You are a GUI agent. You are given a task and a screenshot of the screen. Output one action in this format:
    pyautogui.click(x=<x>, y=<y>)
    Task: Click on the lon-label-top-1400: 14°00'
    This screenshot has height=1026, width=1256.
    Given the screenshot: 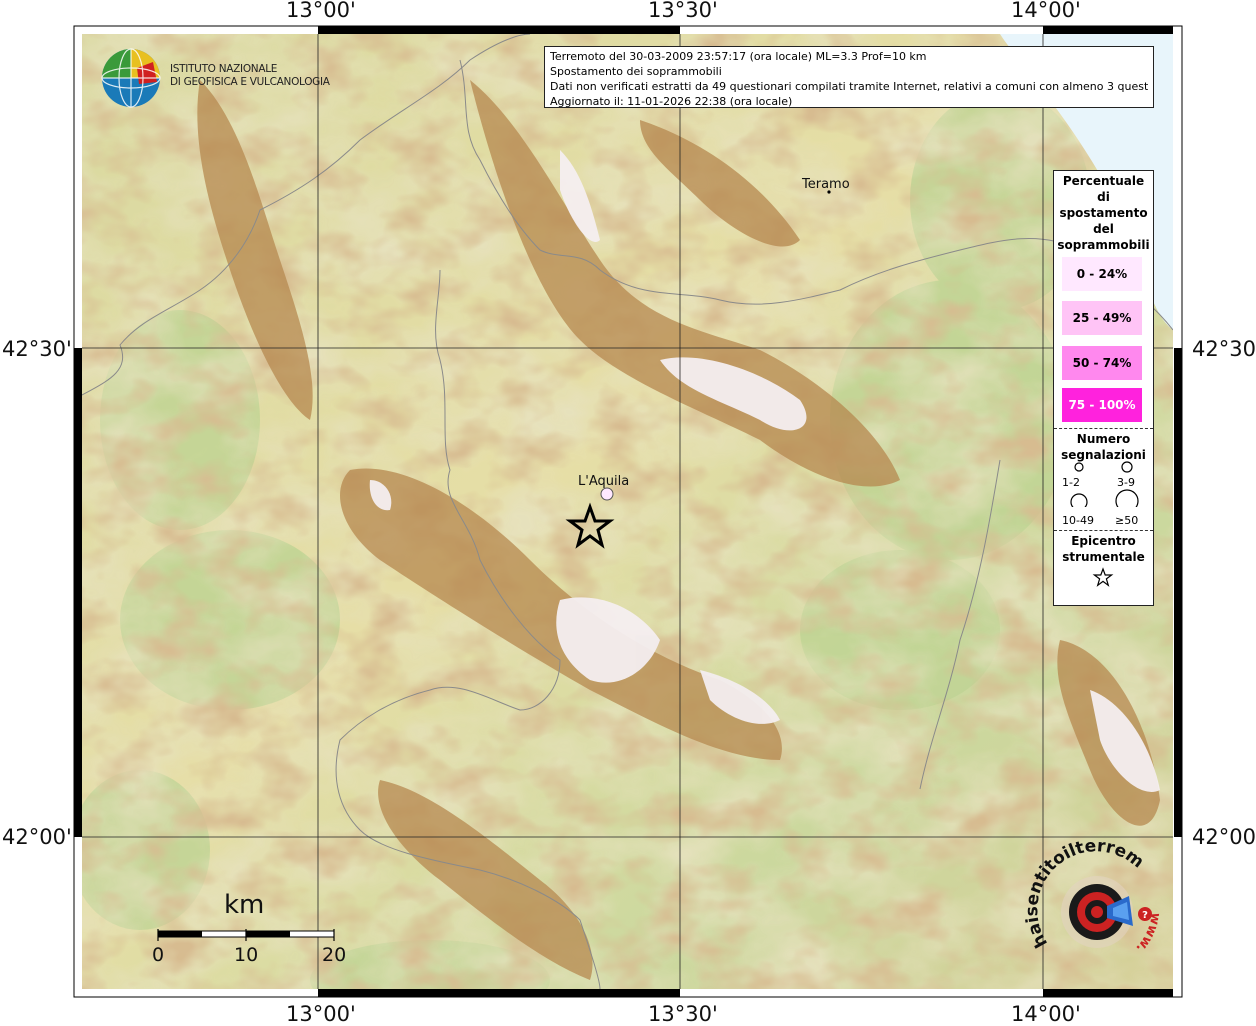 What is the action you would take?
    pyautogui.click(x=1046, y=11)
    